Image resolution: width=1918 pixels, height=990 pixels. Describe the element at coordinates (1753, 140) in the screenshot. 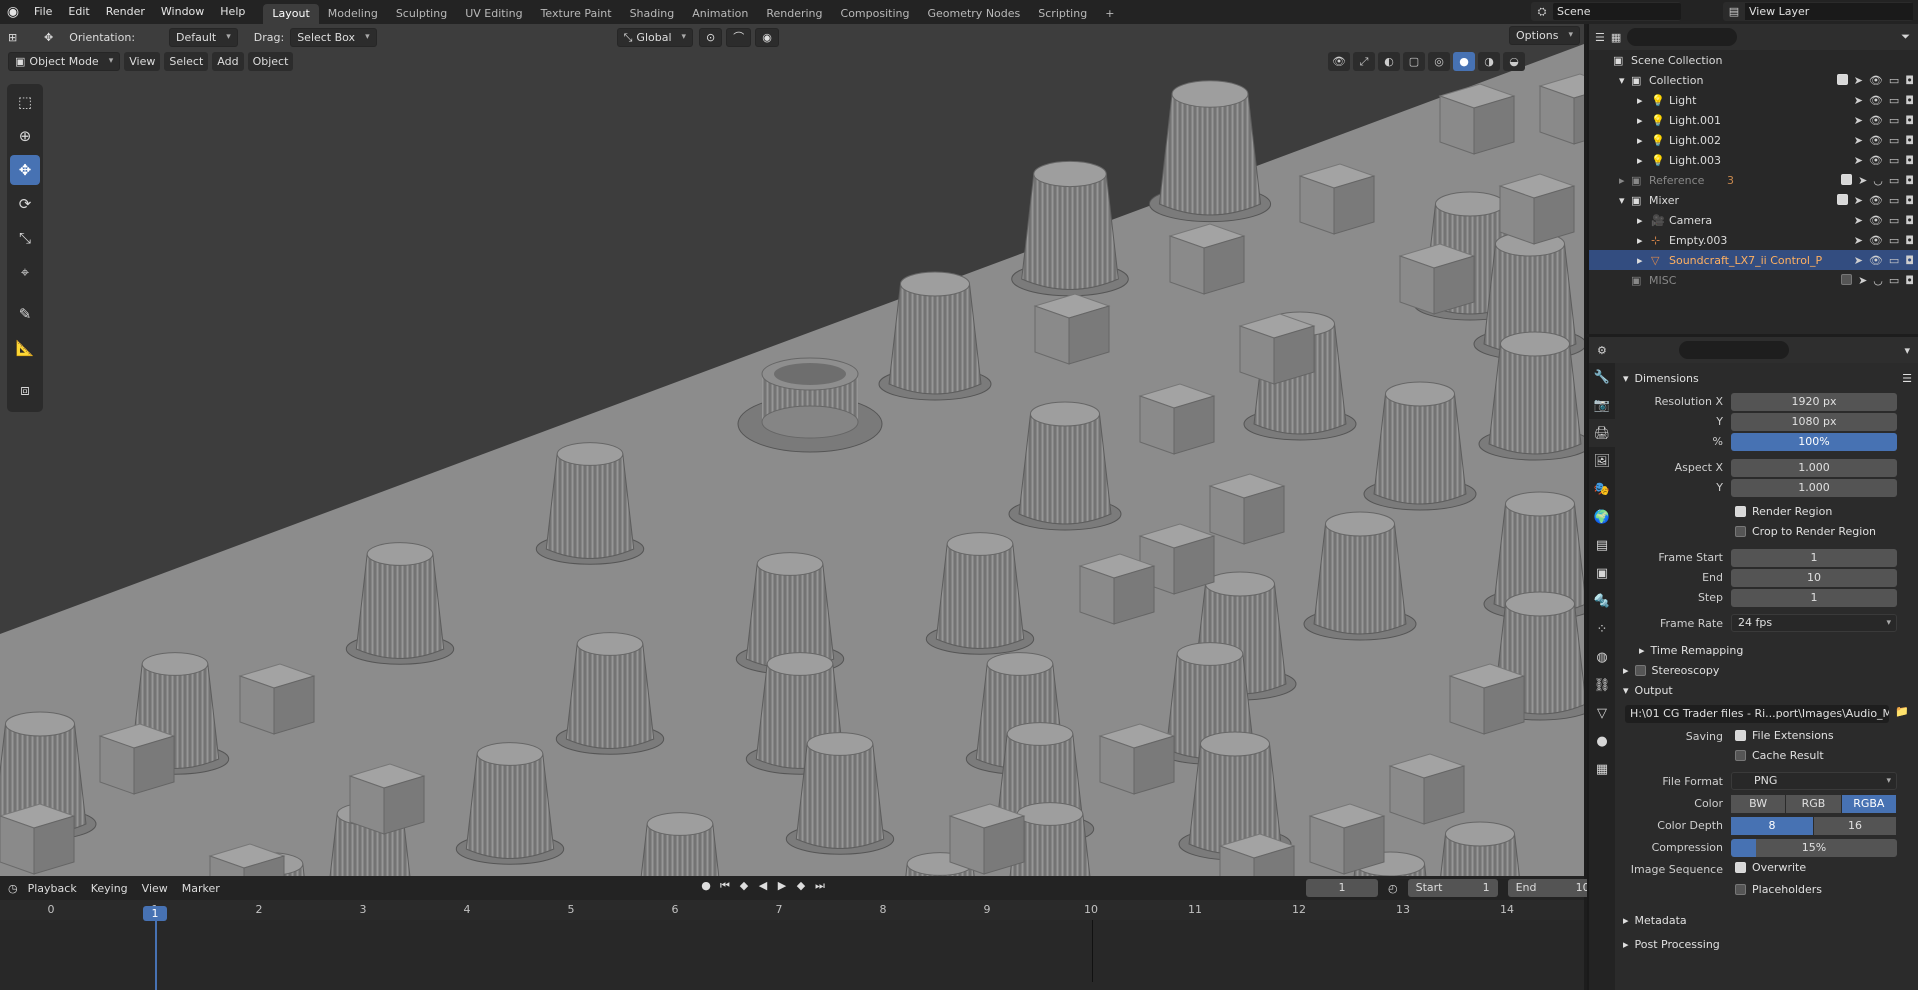

I see `outliner-row: ▸ 💡 Light.002 ➤ 👁 ▭ ◘` at that location.